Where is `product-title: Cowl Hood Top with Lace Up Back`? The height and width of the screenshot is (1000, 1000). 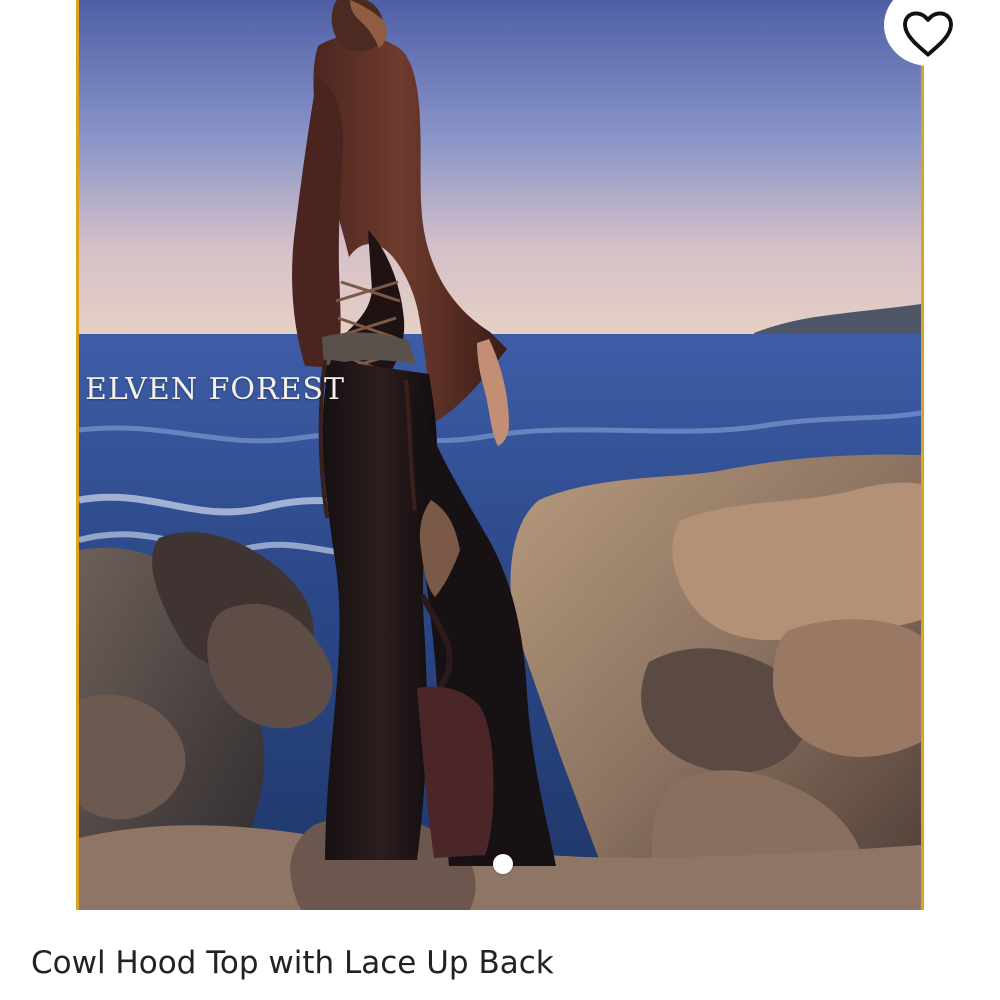
product-title: Cowl Hood Top with Lace Up Back is located at coordinates (292, 963).